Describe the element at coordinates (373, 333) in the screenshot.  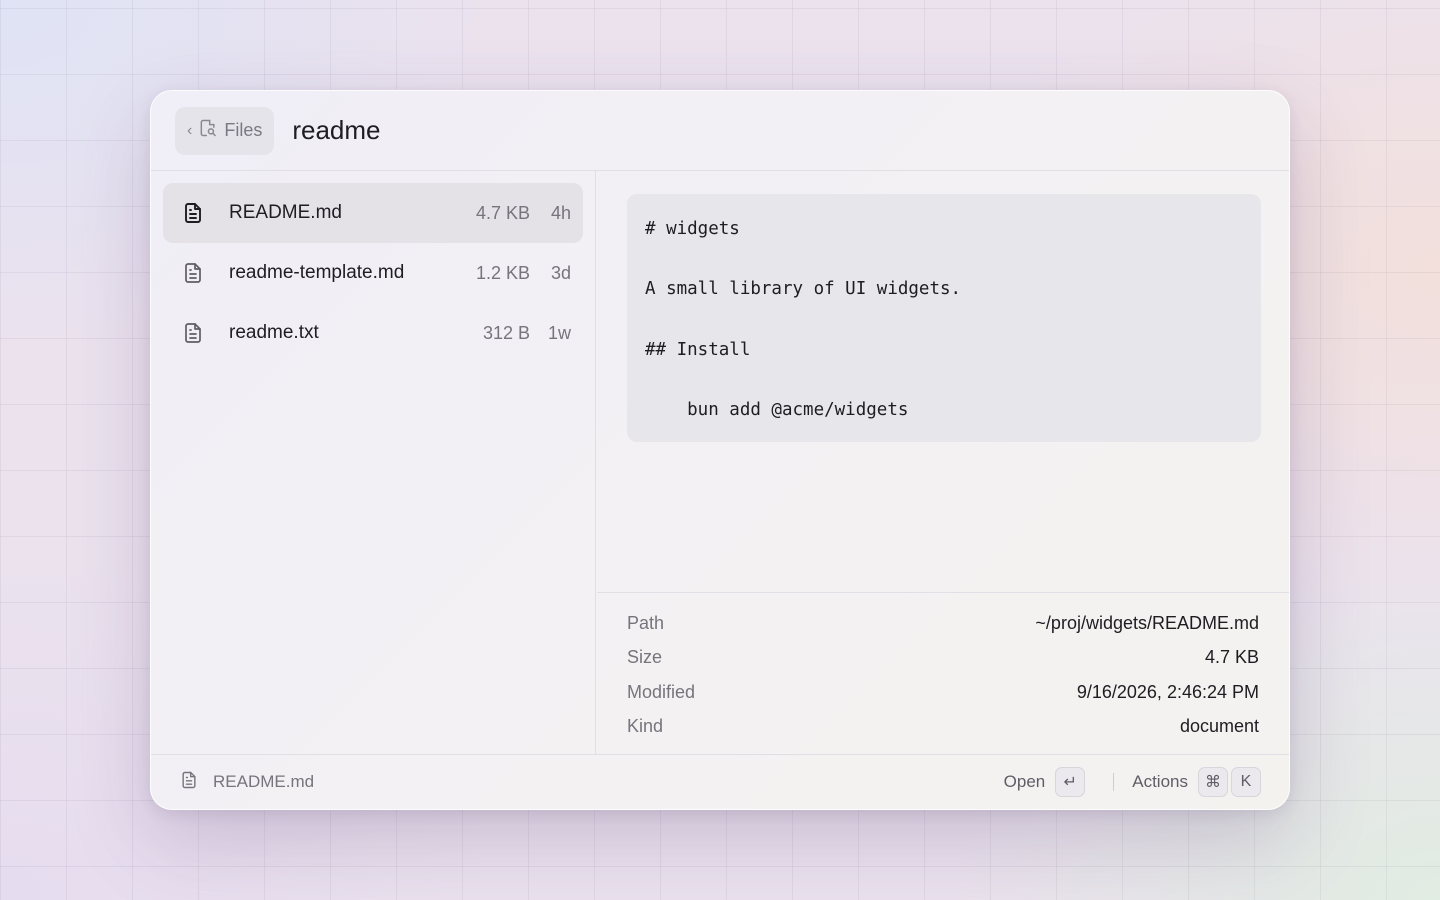
I see `result-item: readme.txt 312 B 1w` at that location.